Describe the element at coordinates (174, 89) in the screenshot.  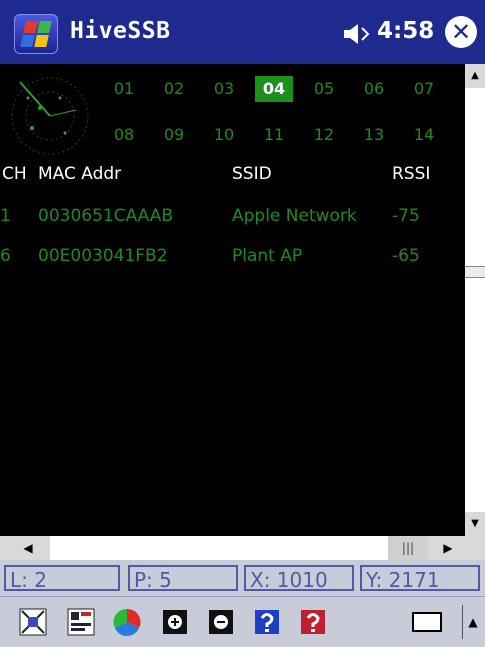
I see `channel-02: 02` at that location.